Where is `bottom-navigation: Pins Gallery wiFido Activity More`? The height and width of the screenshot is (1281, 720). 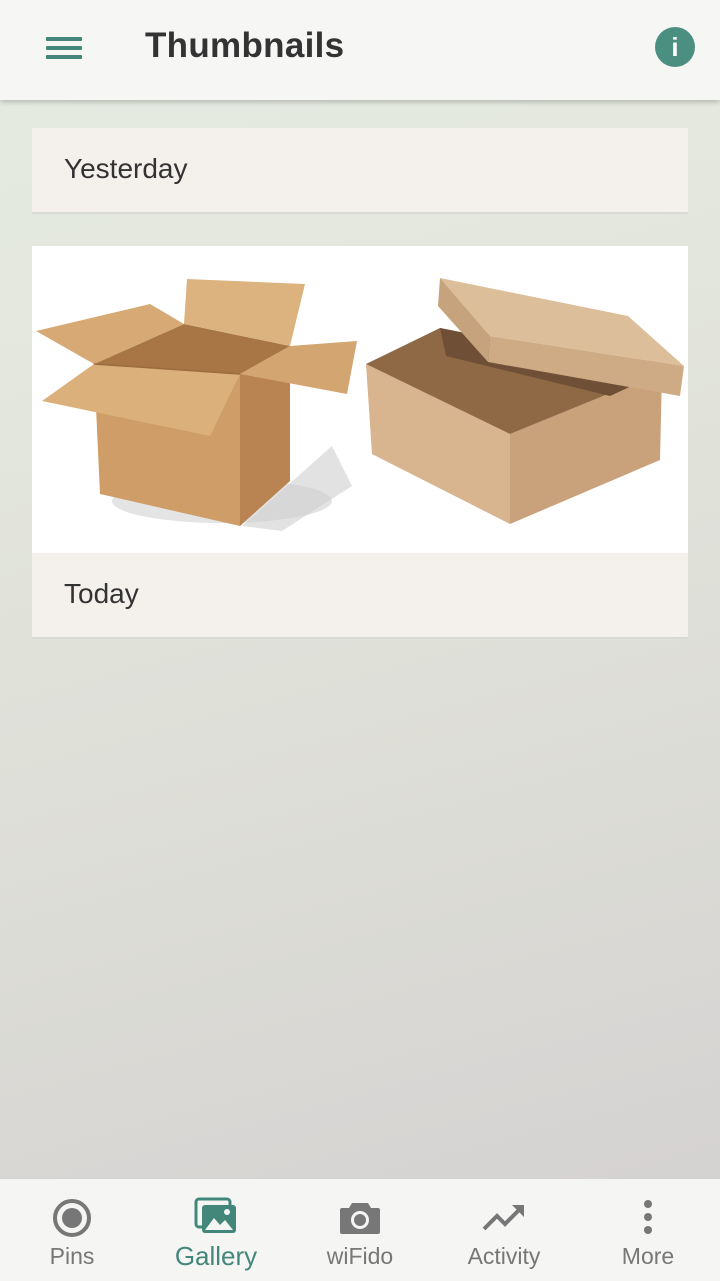
bottom-navigation: Pins Gallery wiFido Activity More is located at coordinates (360, 1229).